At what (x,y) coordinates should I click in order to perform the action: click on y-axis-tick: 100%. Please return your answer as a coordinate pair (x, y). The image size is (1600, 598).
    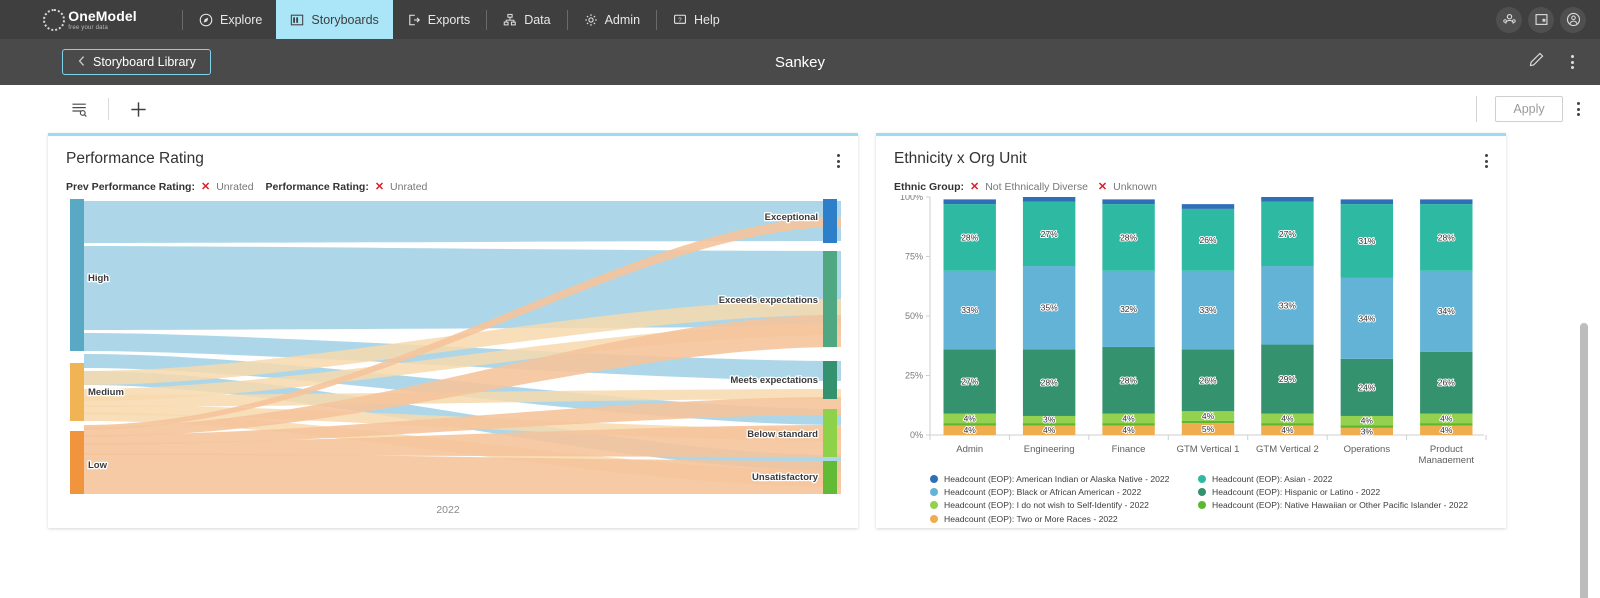
    Looking at the image, I should click on (911, 198).